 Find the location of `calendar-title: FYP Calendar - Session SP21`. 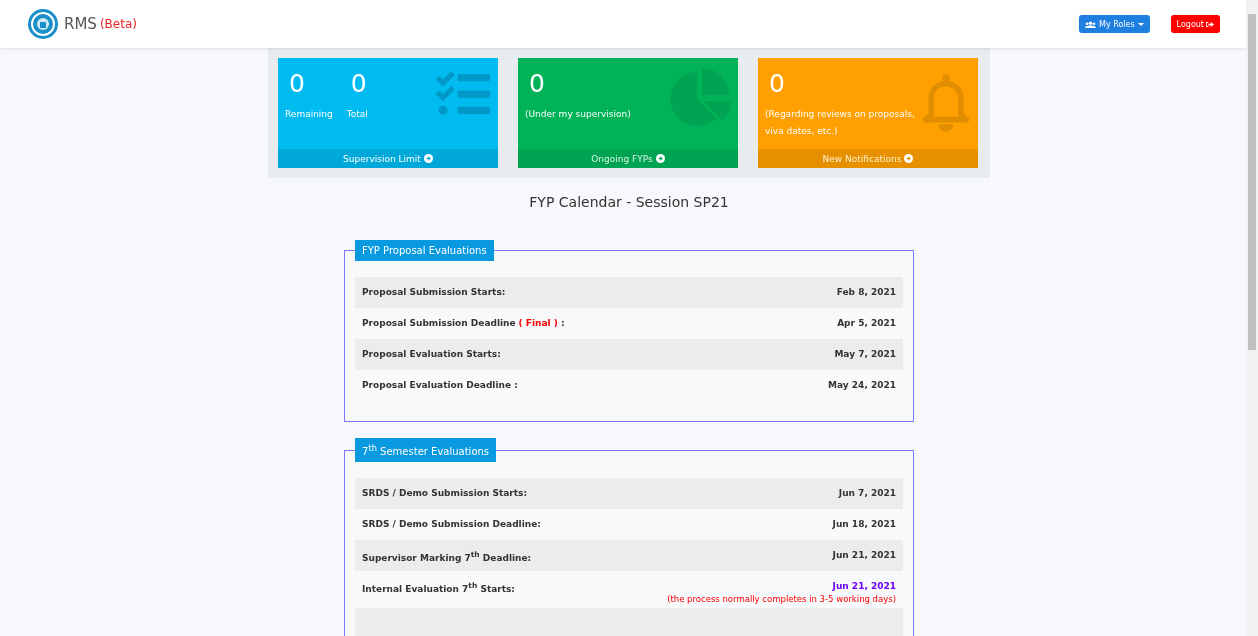

calendar-title: FYP Calendar - Session SP21 is located at coordinates (629, 202).